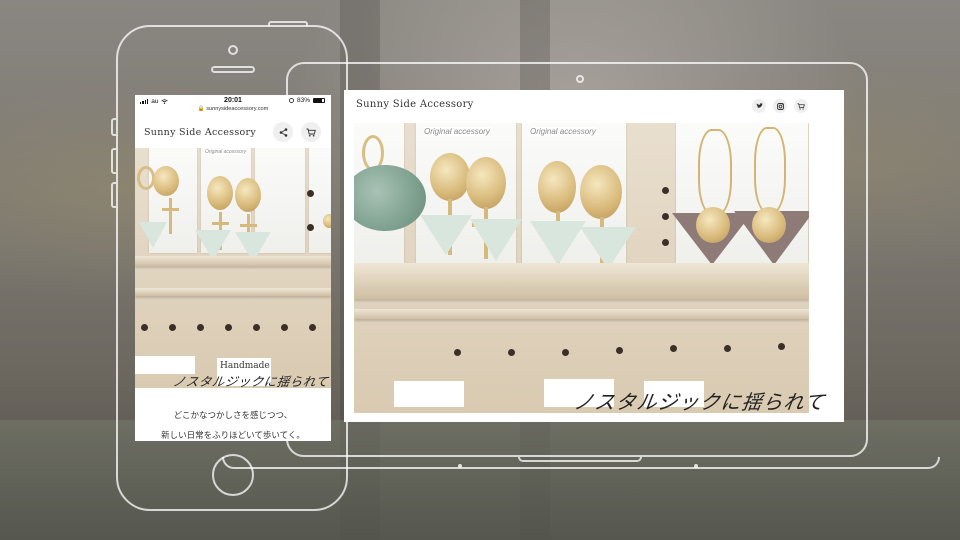 The height and width of the screenshot is (540, 960). What do you see at coordinates (291, 100) in the screenshot?
I see `alarm-icon` at bounding box center [291, 100].